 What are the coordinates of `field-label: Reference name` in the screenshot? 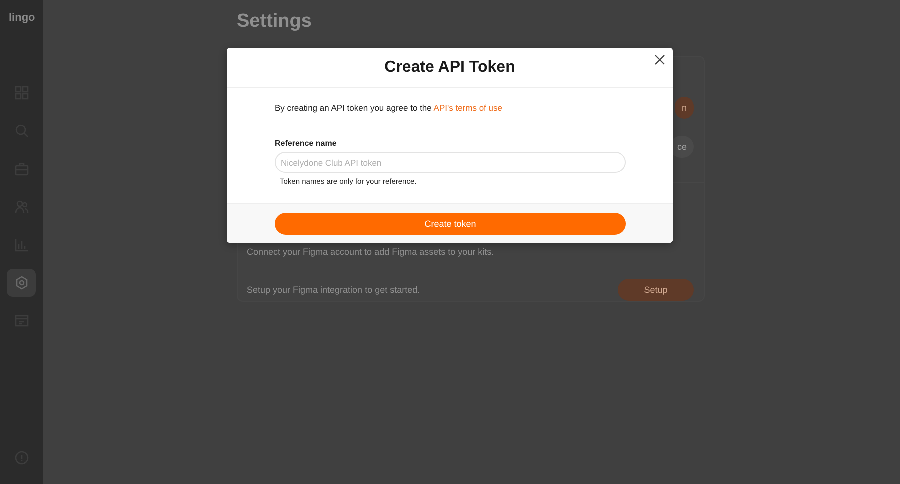 It's located at (306, 143).